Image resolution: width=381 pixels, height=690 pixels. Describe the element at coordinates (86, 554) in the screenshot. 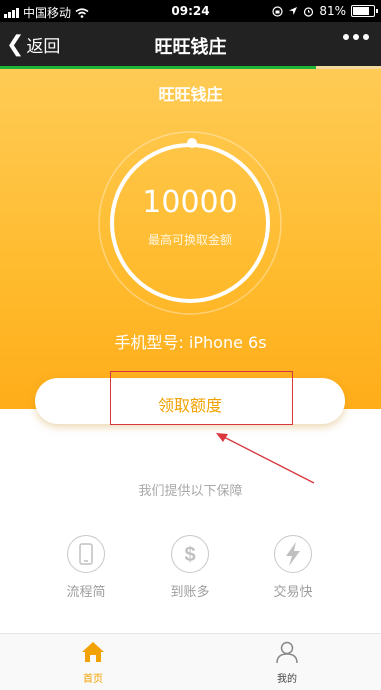

I see `phone-icon` at that location.